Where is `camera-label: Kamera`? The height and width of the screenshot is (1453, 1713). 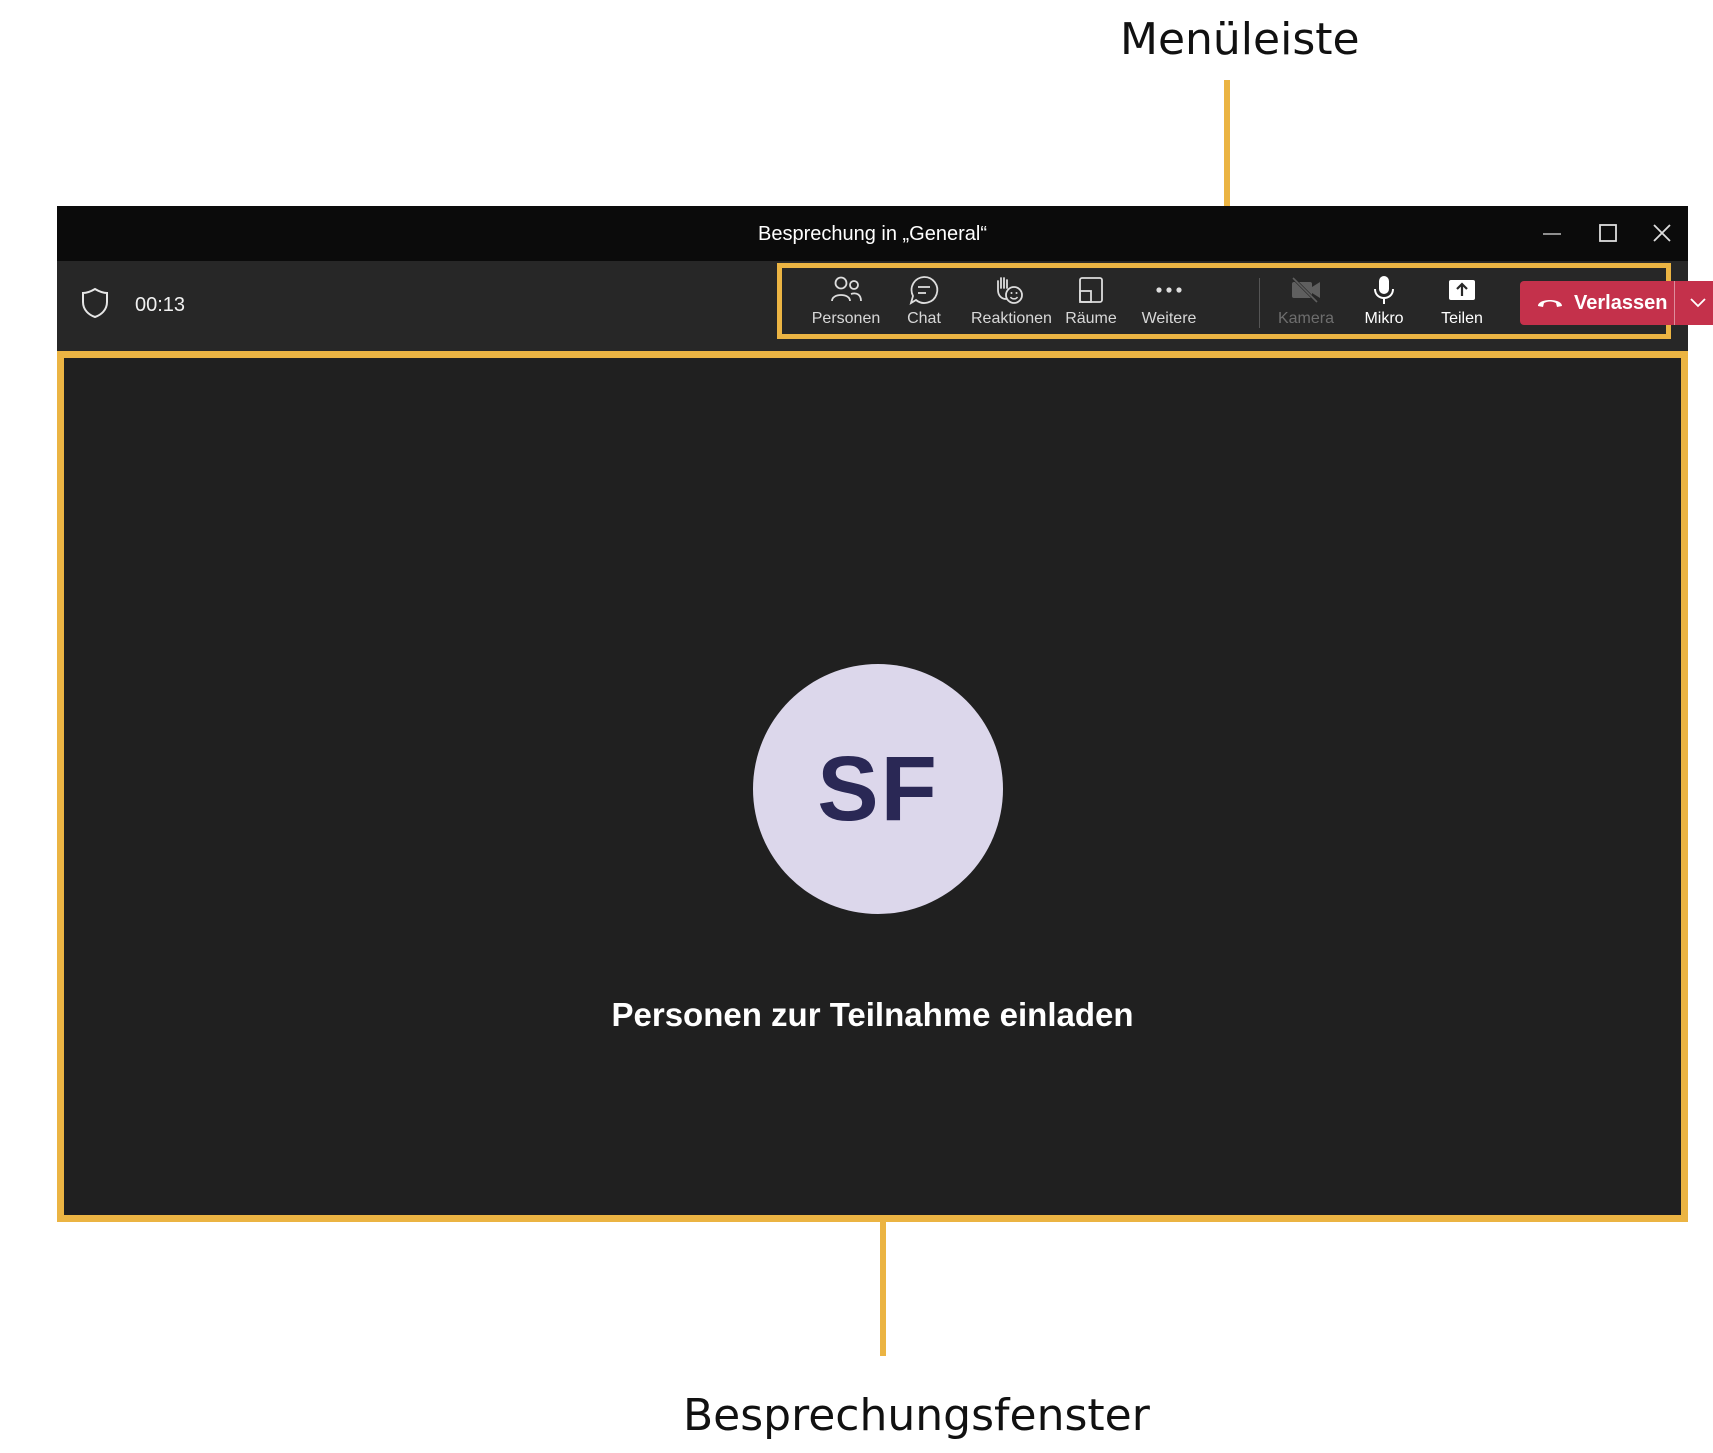
camera-label: Kamera is located at coordinates (1306, 318).